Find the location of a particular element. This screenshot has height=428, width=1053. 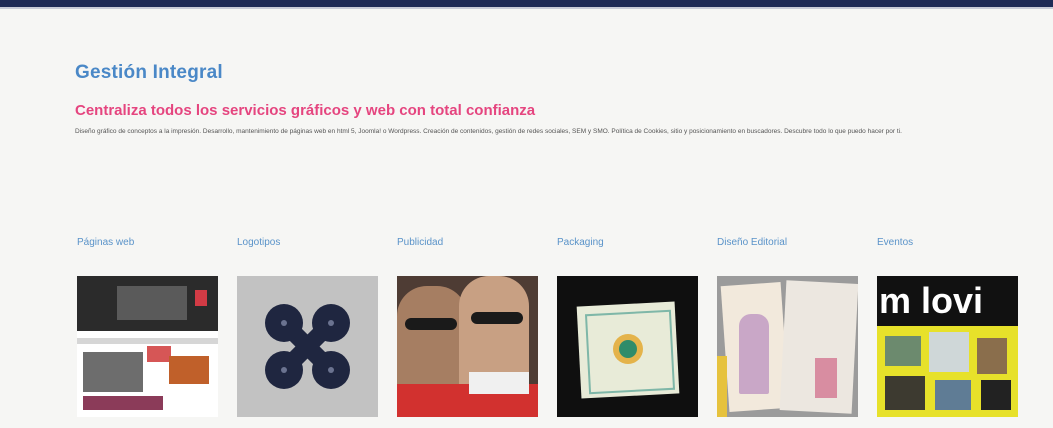

web-page-screenshot-thumbnail is located at coordinates (147, 346).